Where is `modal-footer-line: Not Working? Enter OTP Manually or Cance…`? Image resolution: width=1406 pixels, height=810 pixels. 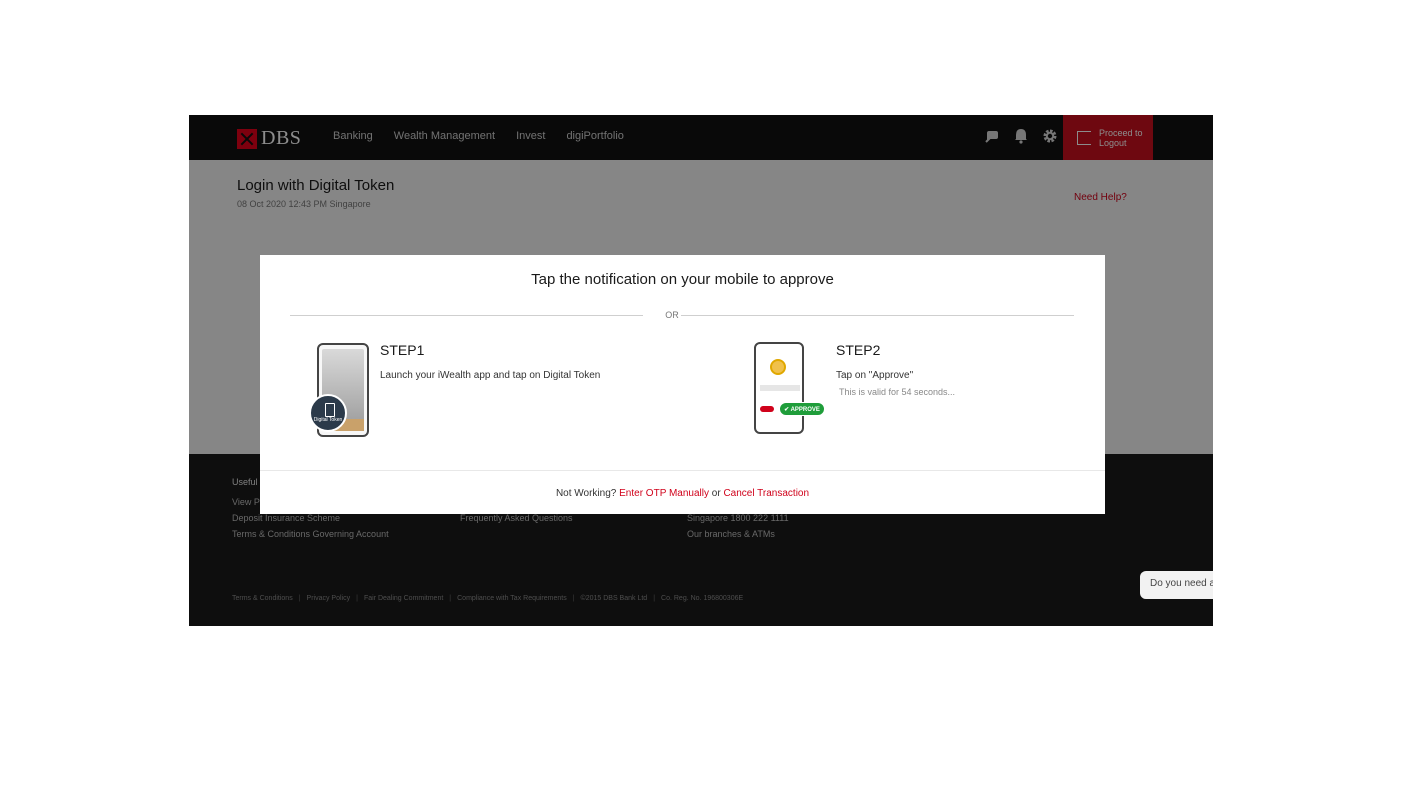
modal-footer-line: Not Working? Enter OTP Manually or Cance… is located at coordinates (682, 493).